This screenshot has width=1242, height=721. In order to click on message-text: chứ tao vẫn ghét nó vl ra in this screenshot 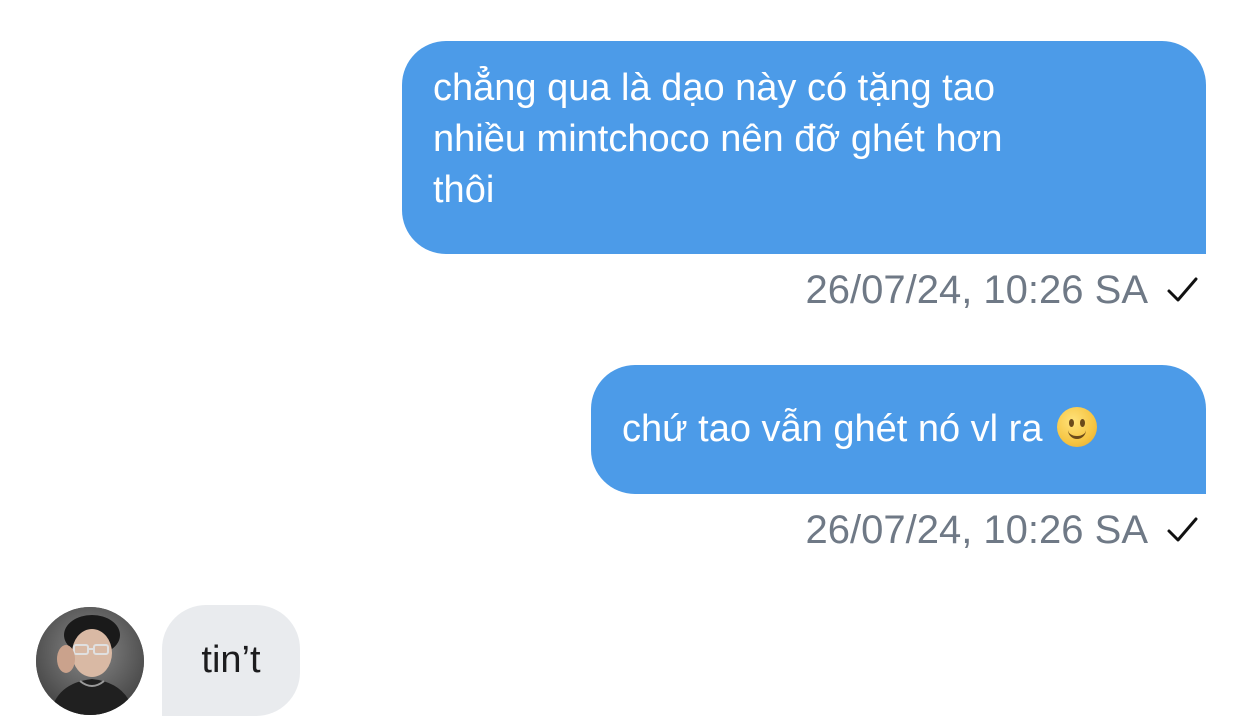, I will do `click(832, 429)`.